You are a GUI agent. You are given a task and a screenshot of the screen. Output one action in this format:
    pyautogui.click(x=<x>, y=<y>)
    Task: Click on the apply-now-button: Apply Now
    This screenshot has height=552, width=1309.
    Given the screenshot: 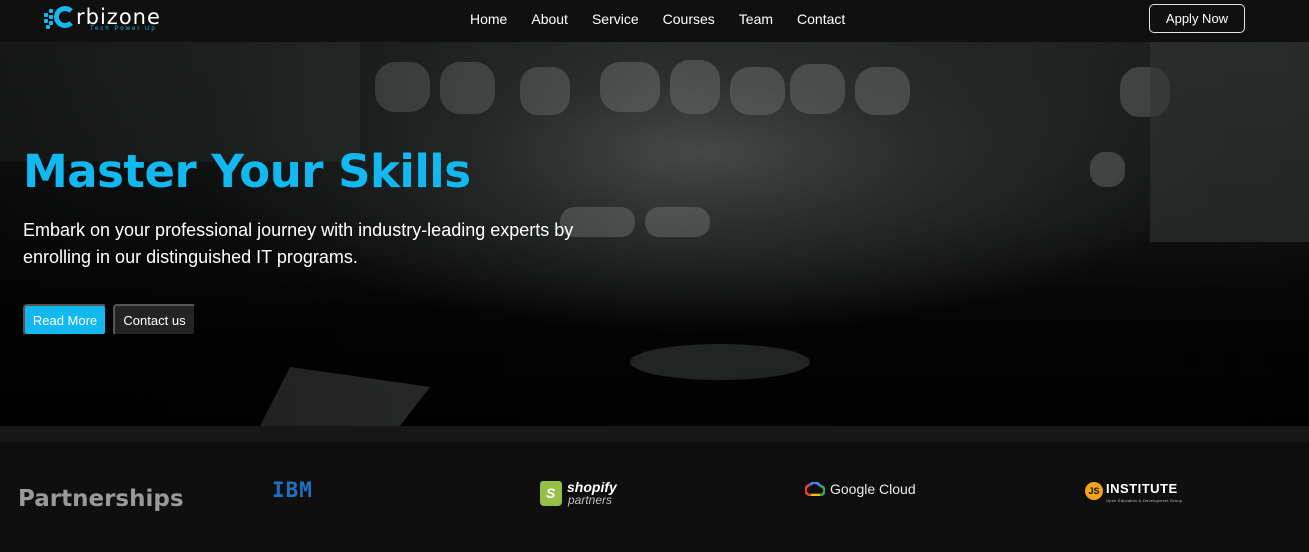 What is the action you would take?
    pyautogui.click(x=1197, y=18)
    